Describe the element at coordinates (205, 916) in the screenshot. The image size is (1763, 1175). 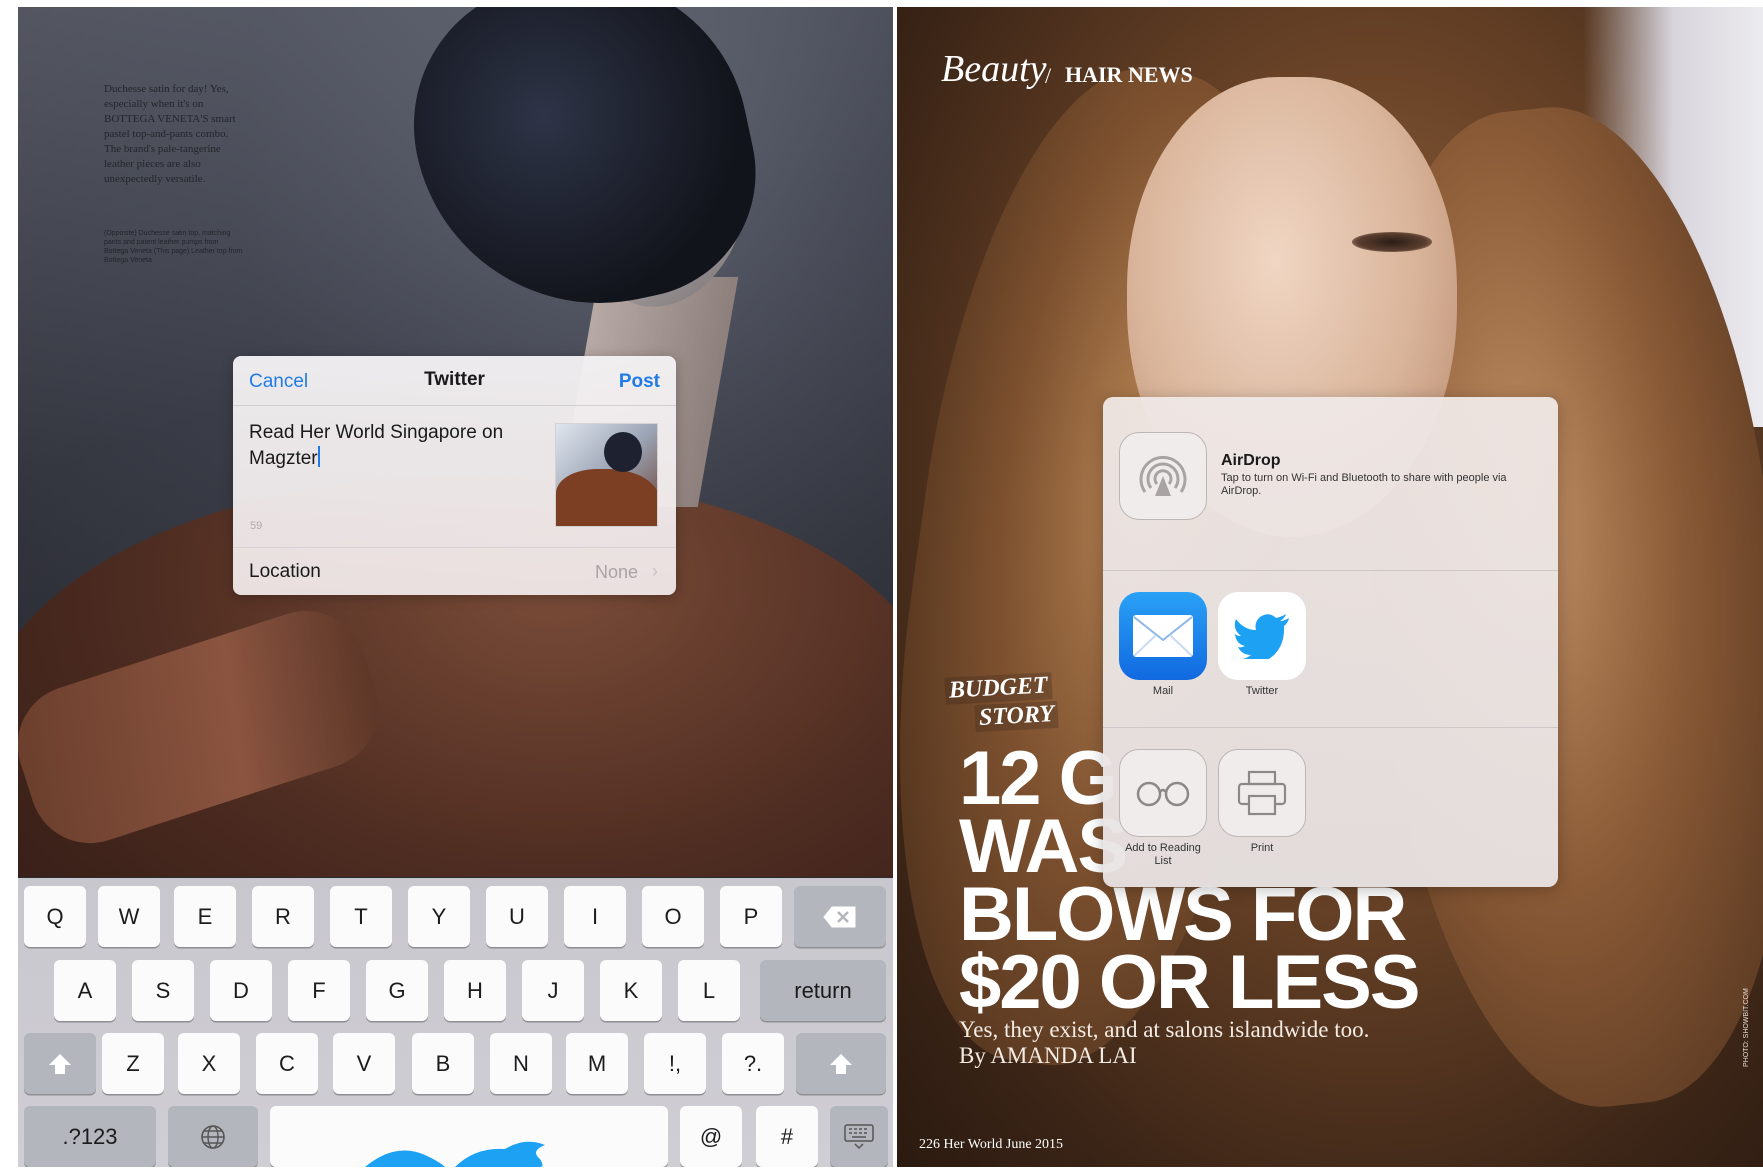
I see `key-e: E` at that location.